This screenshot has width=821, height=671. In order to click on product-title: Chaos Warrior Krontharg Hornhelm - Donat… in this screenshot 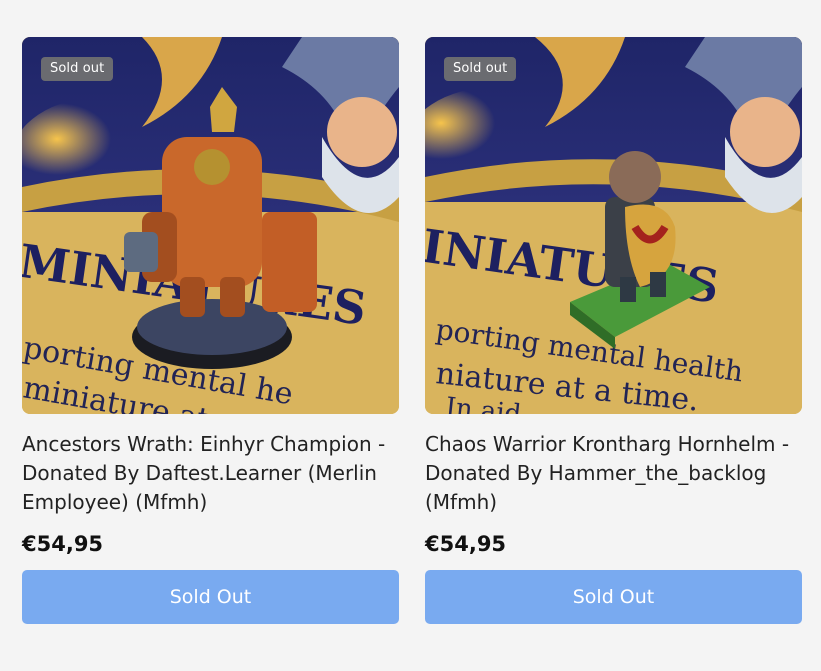, I will do `click(613, 473)`.